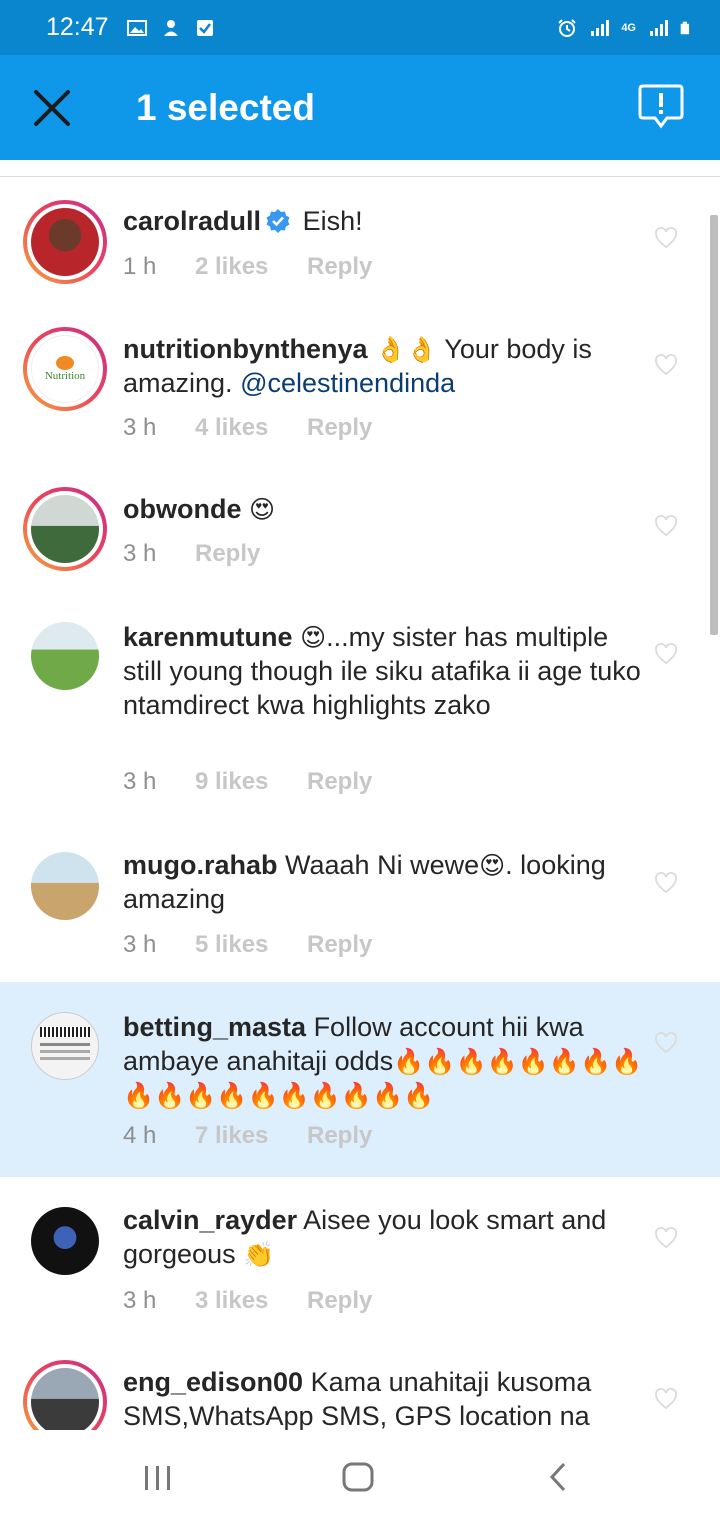  I want to click on selection-top-bar: 1 selected, so click(360, 107).